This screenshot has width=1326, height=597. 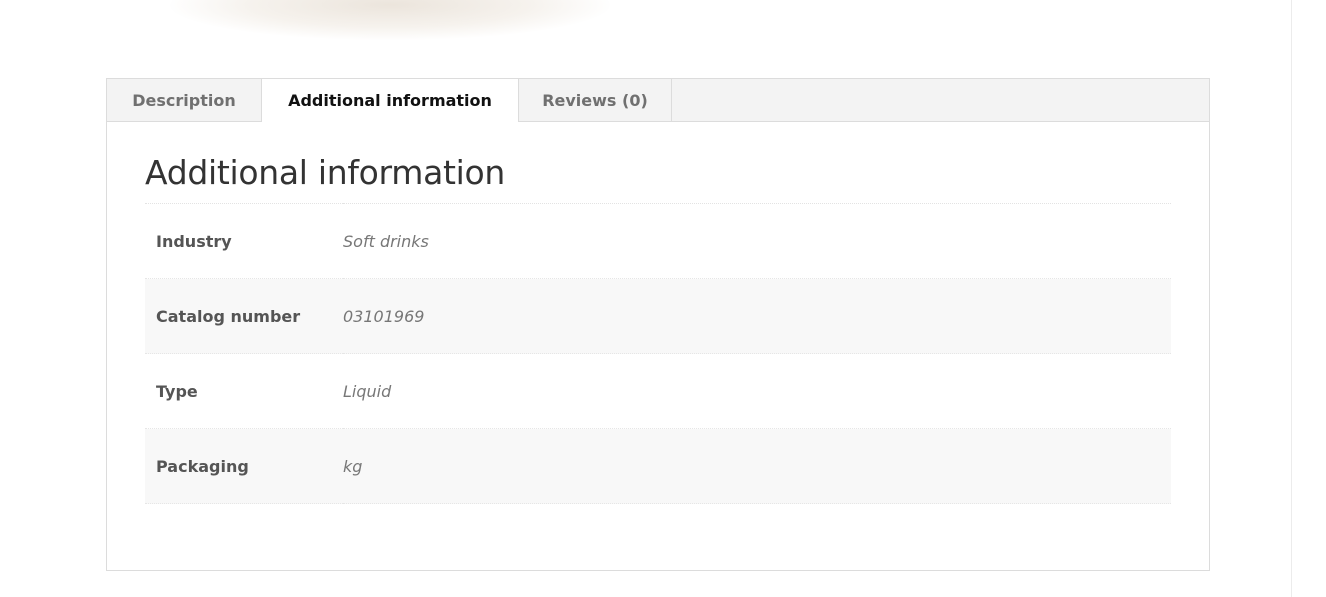 What do you see at coordinates (177, 391) in the screenshot?
I see `attribute-label: Type` at bounding box center [177, 391].